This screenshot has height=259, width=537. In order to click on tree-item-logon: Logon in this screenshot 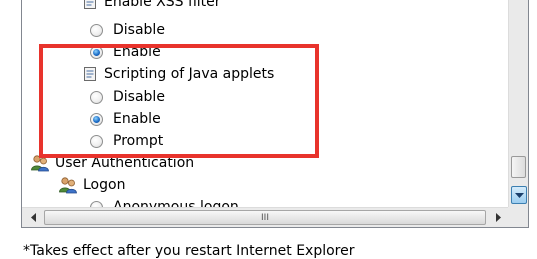, I will do `click(91, 185)`.